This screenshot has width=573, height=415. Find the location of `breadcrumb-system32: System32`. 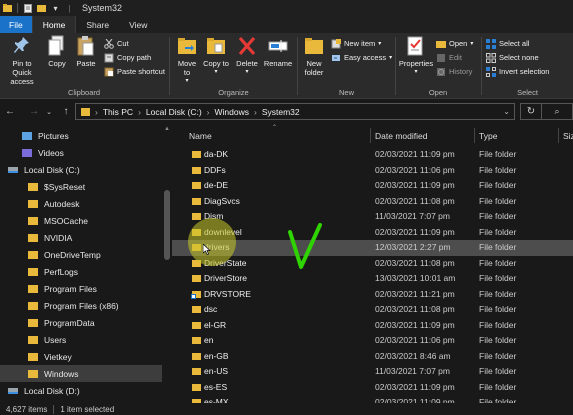

breadcrumb-system32: System32 is located at coordinates (281, 112).